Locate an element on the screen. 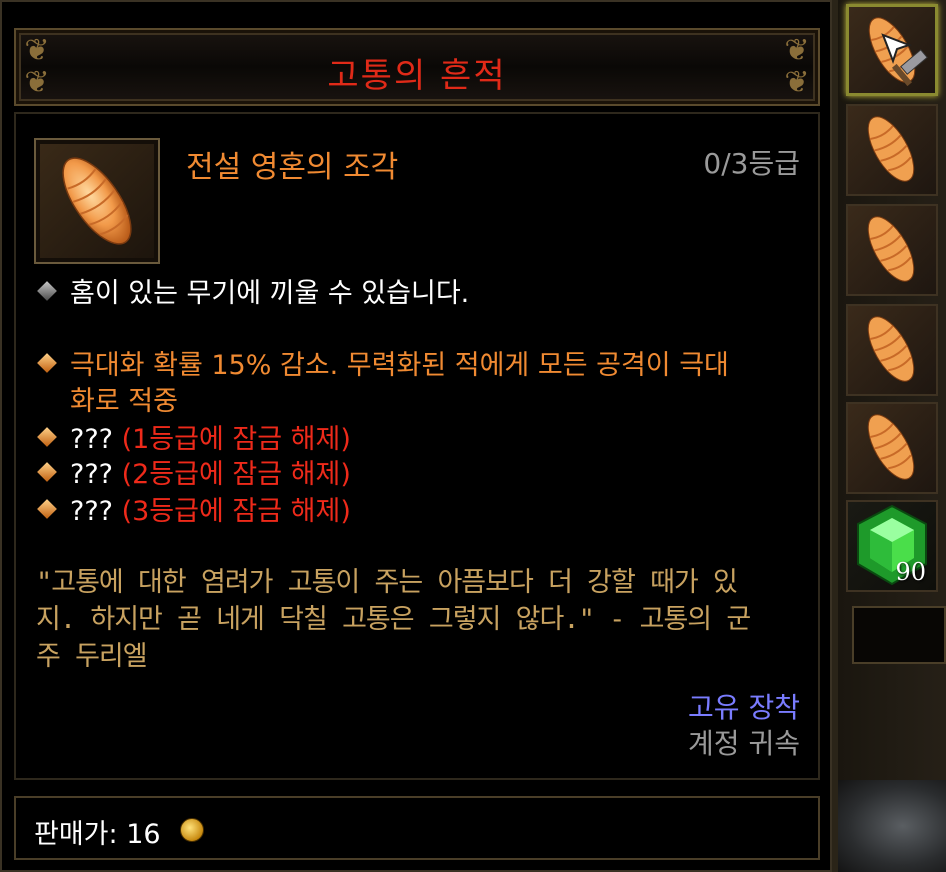 Image resolution: width=946 pixels, height=872 pixels. locked-property: ??? (2등급에 잠금 해제) is located at coordinates (194, 475).